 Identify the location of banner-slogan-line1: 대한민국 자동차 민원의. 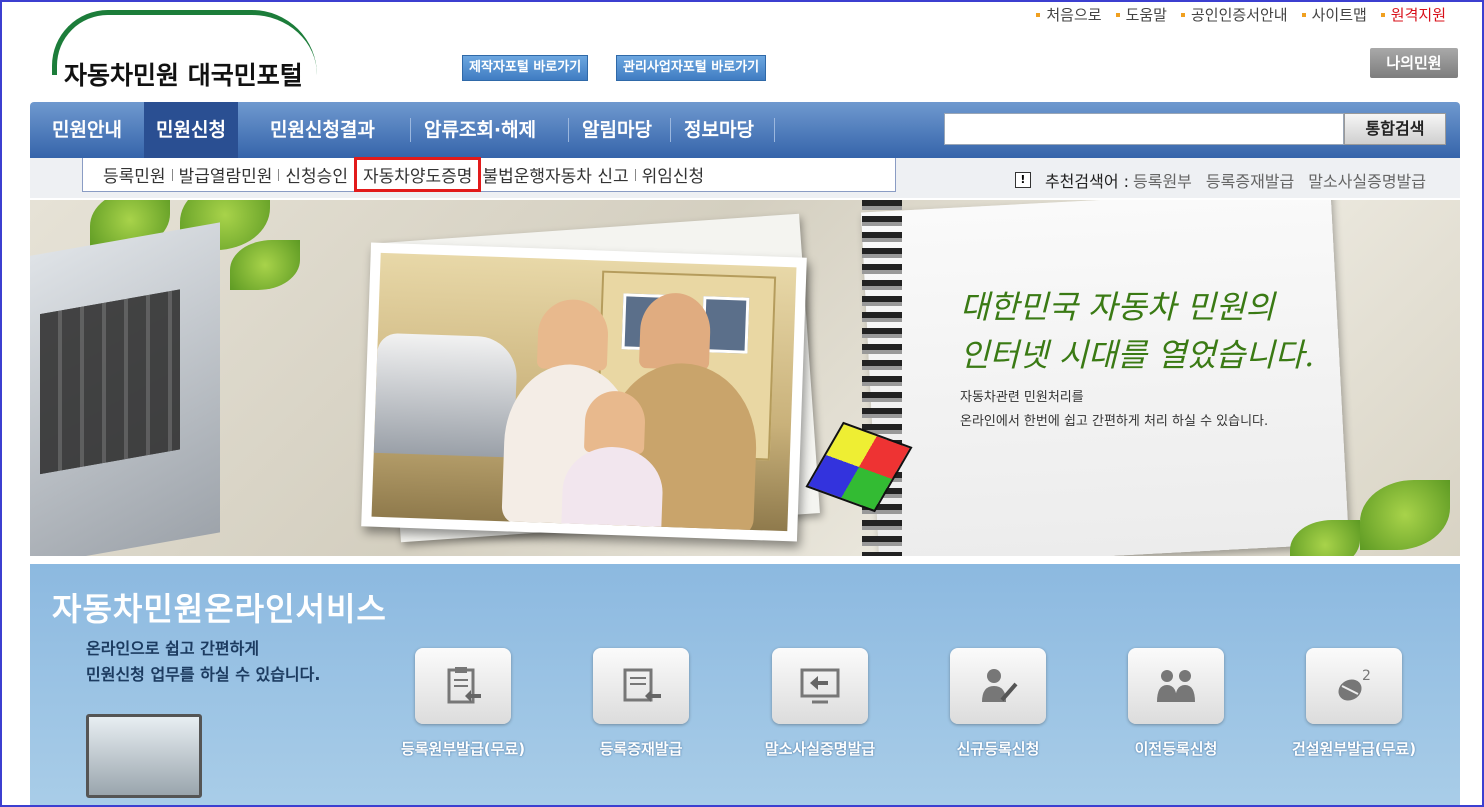
(1117, 307).